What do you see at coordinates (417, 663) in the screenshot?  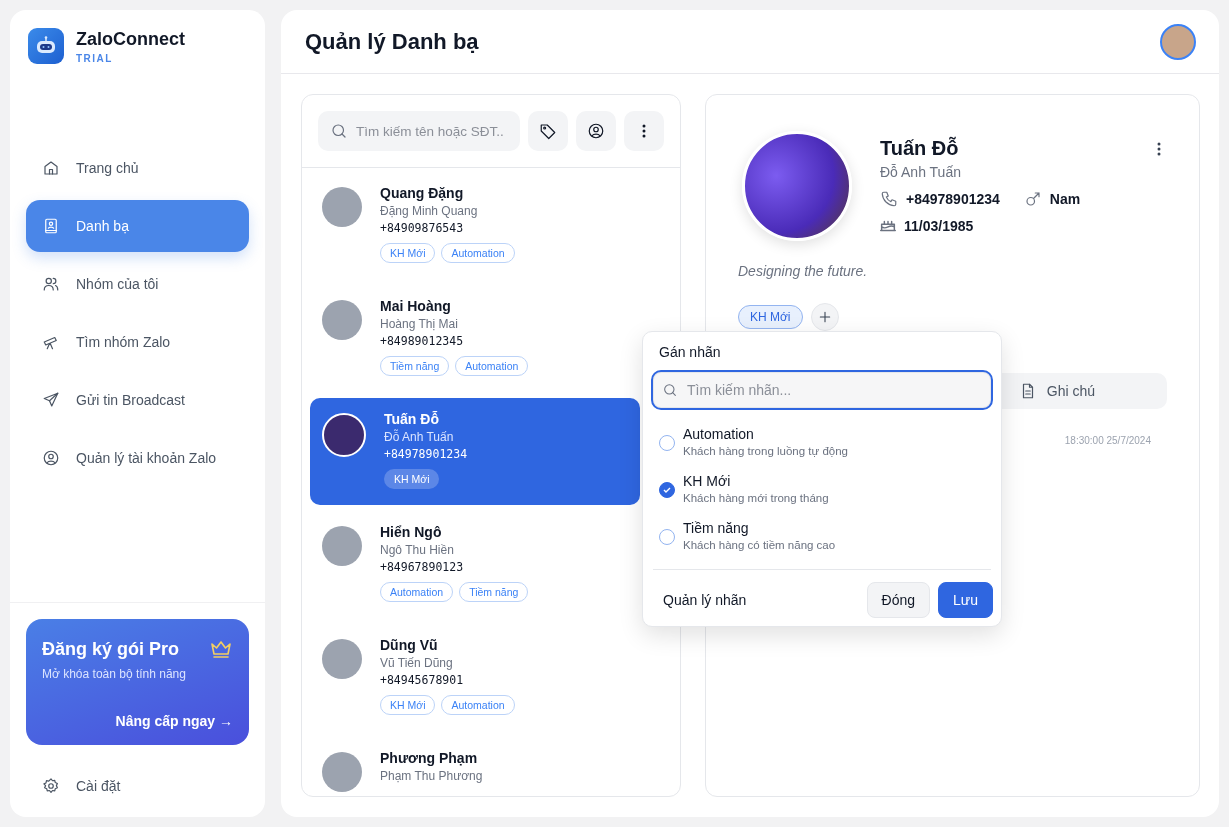 I see `contact-full-name: Vũ Tiến Dũng` at bounding box center [417, 663].